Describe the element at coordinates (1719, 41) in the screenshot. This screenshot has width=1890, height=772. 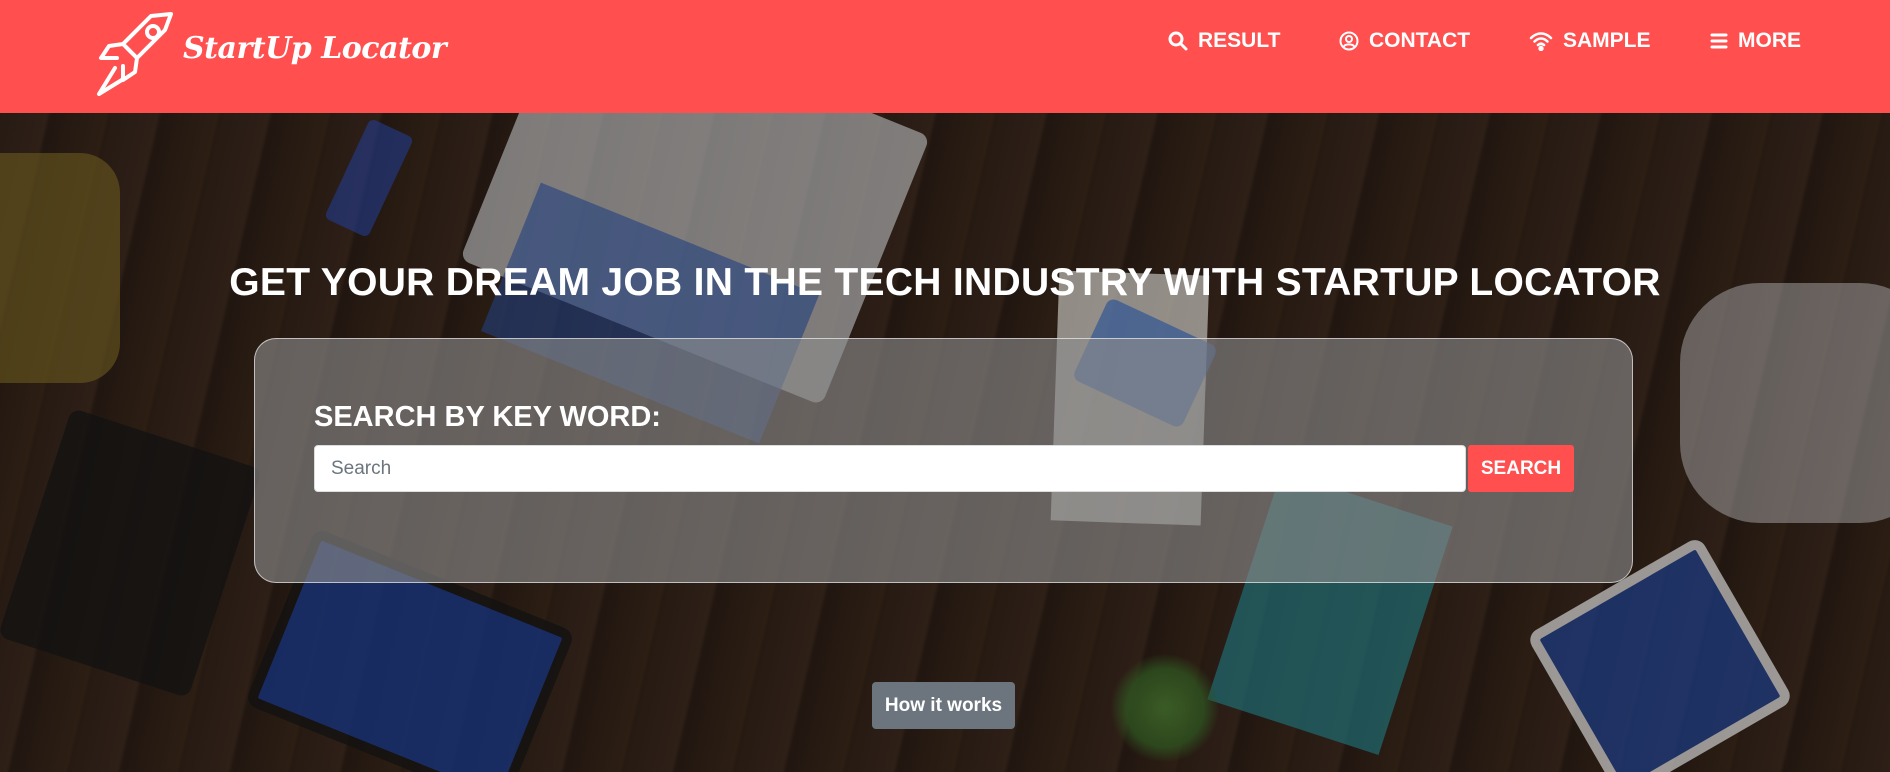
I see `menu-icon` at that location.